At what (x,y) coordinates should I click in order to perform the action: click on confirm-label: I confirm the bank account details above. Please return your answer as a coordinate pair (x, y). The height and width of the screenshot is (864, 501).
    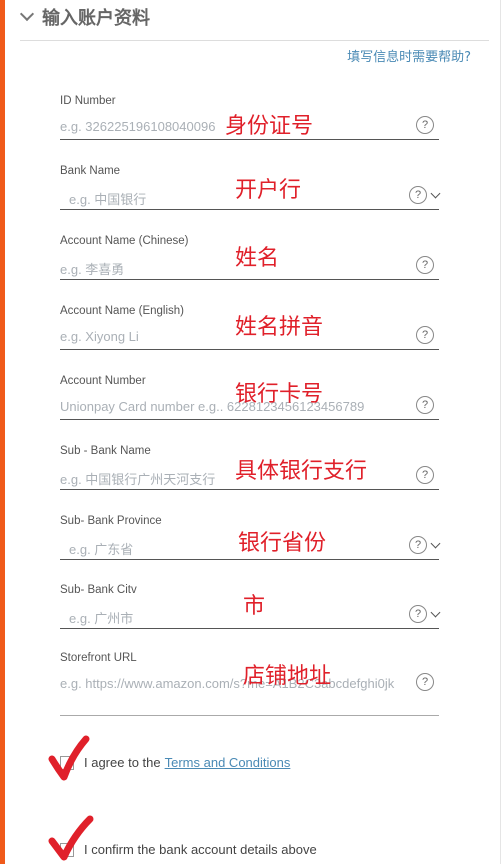
    Looking at the image, I should click on (200, 849).